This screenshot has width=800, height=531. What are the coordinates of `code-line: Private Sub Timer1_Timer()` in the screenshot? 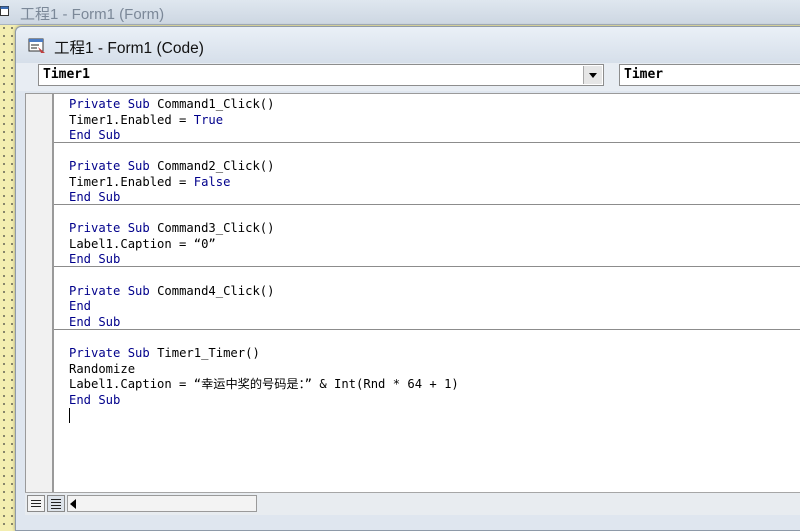 It's located at (164, 354).